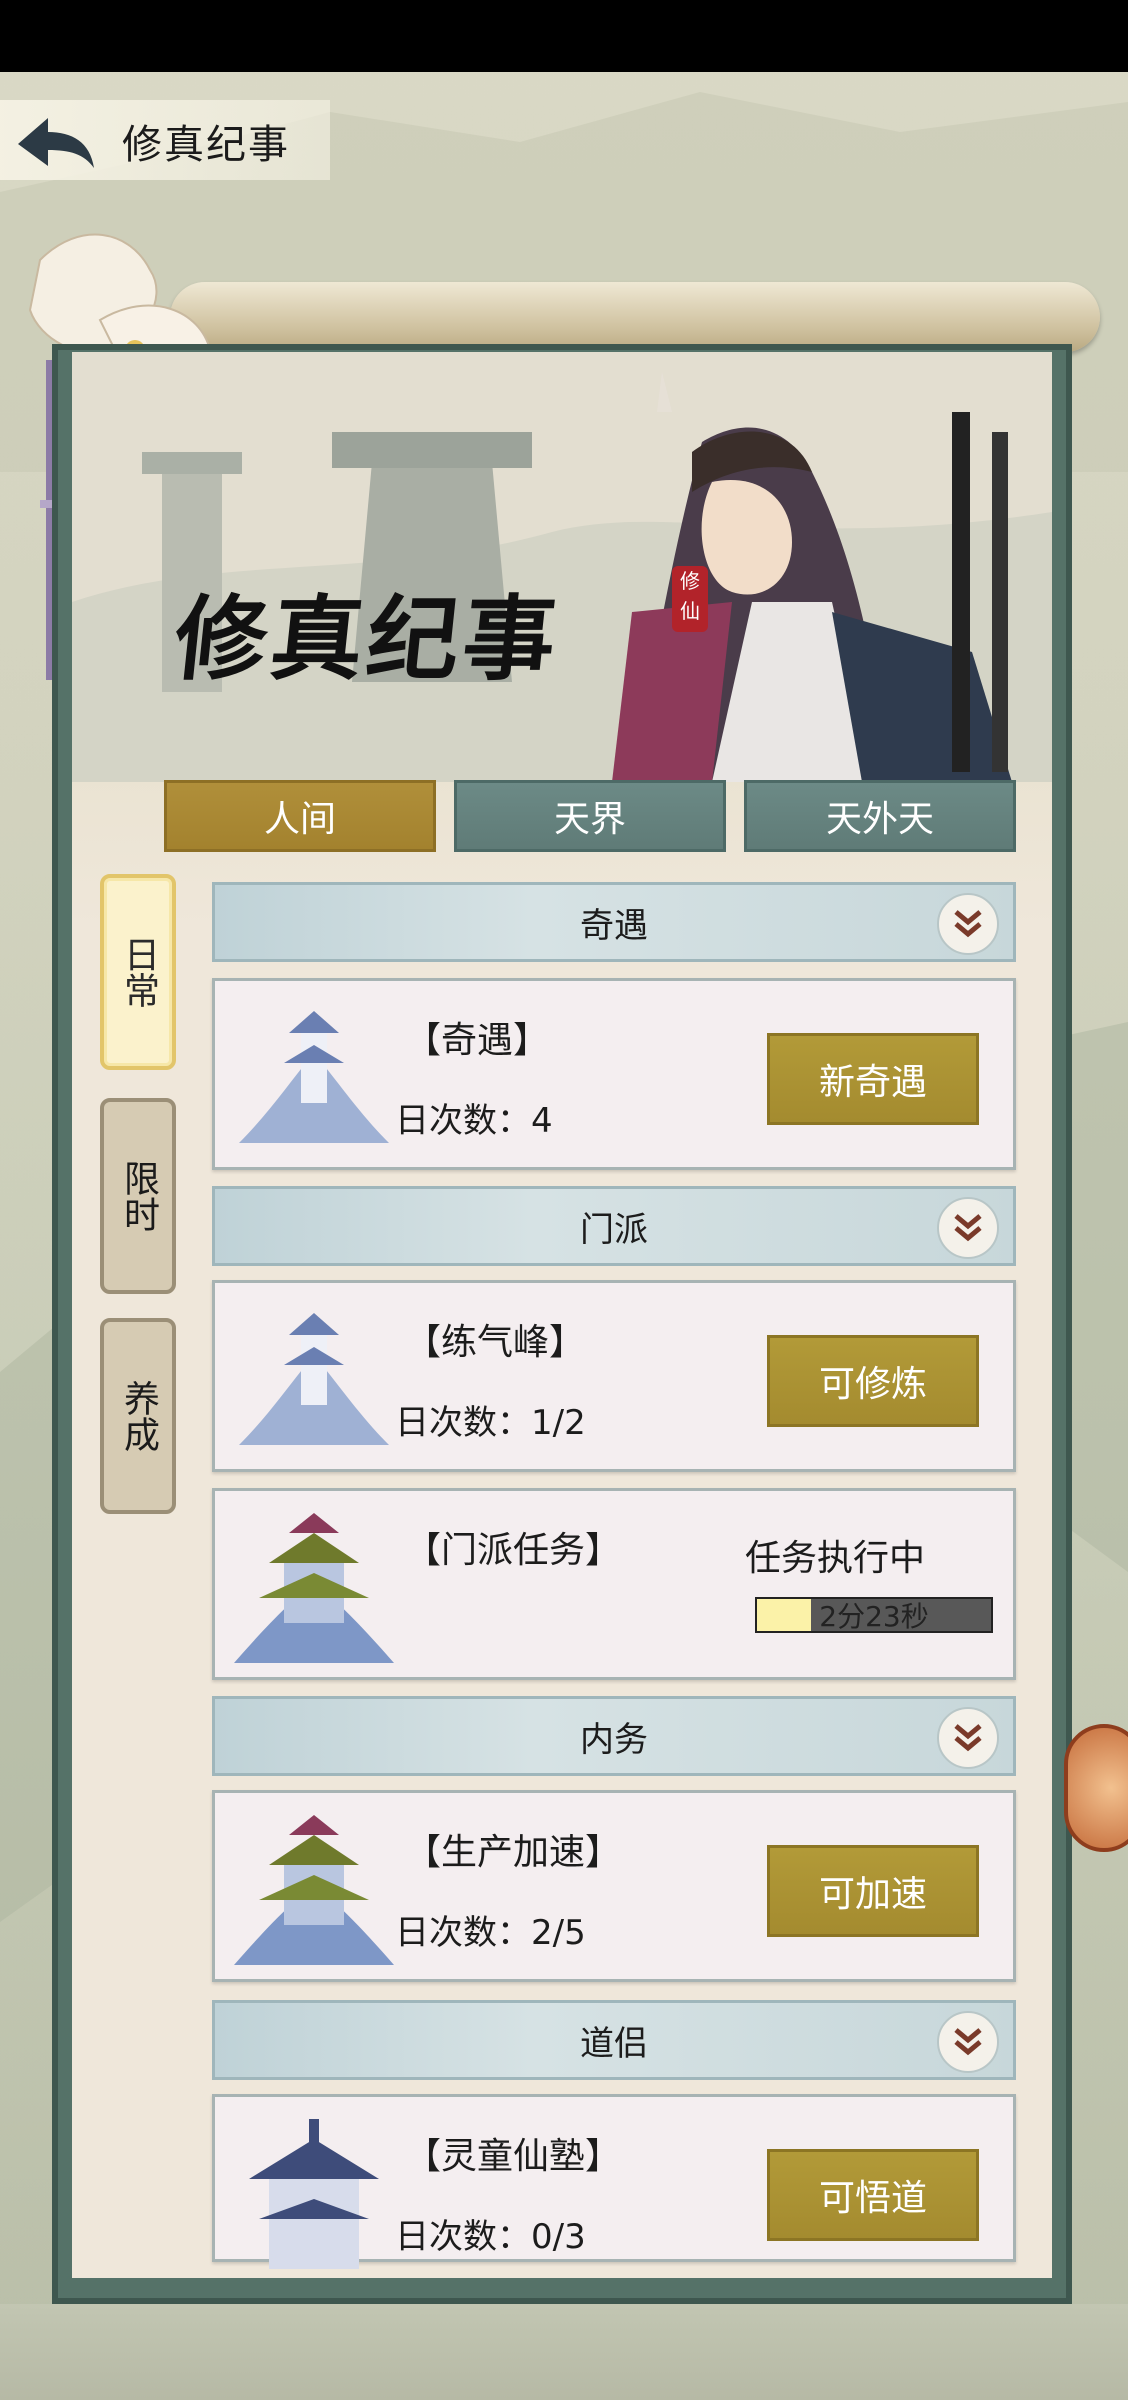 This screenshot has width=1128, height=2400. What do you see at coordinates (513, 1852) in the screenshot?
I see `card-title: 【生产加速】` at bounding box center [513, 1852].